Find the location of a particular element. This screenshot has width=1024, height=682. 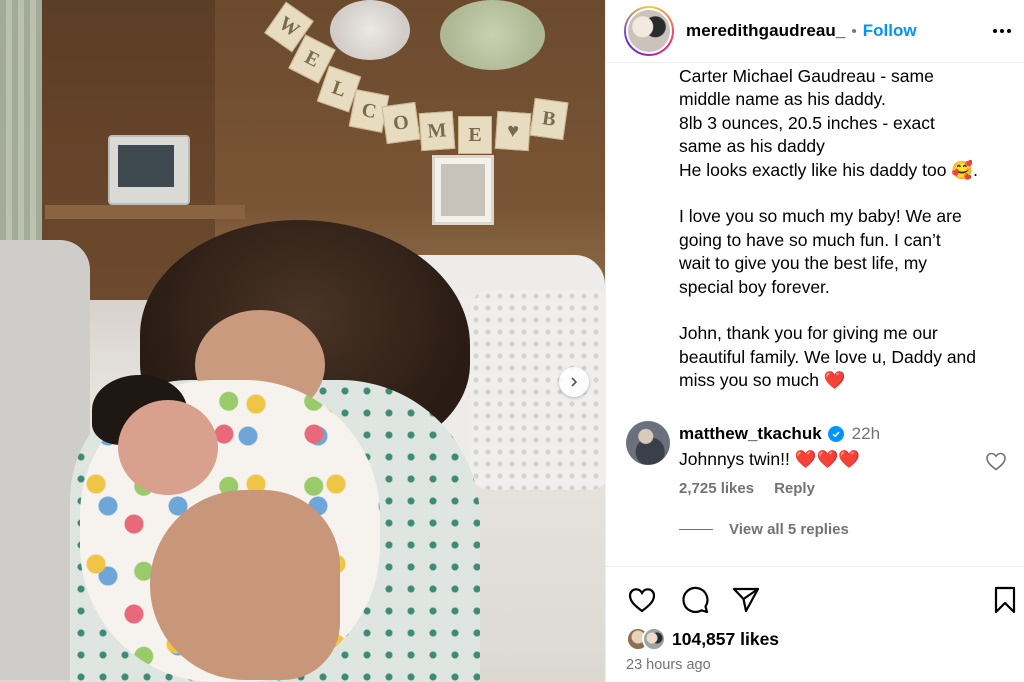

caption-line: special boy forever. is located at coordinates (754, 286).